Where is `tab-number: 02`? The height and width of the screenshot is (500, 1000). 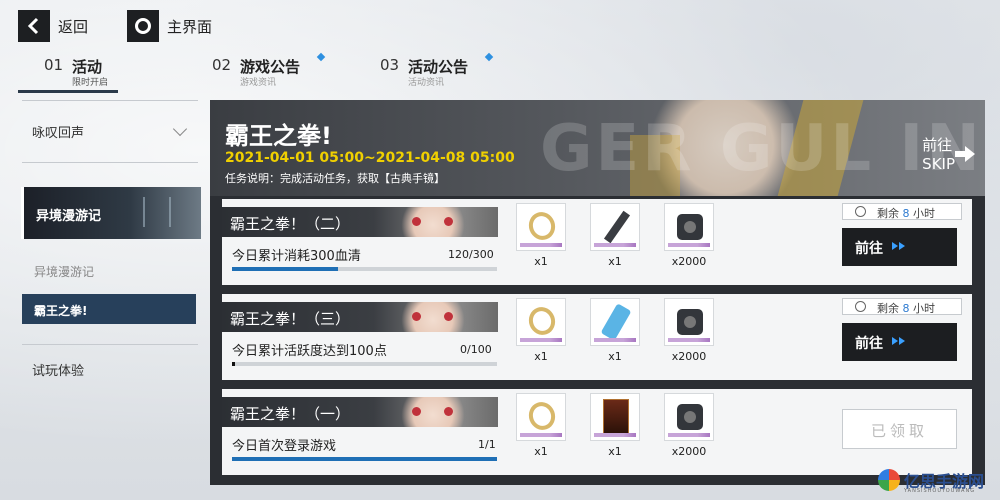
tab-number: 02 is located at coordinates (222, 65).